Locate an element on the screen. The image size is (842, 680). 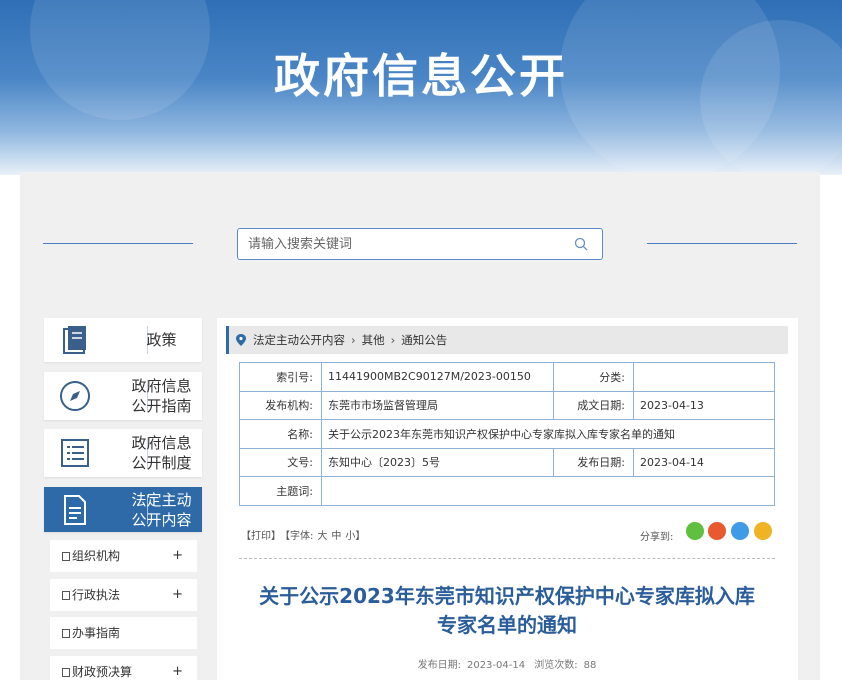
article-views-label: 浏览次数: is located at coordinates (556, 665).